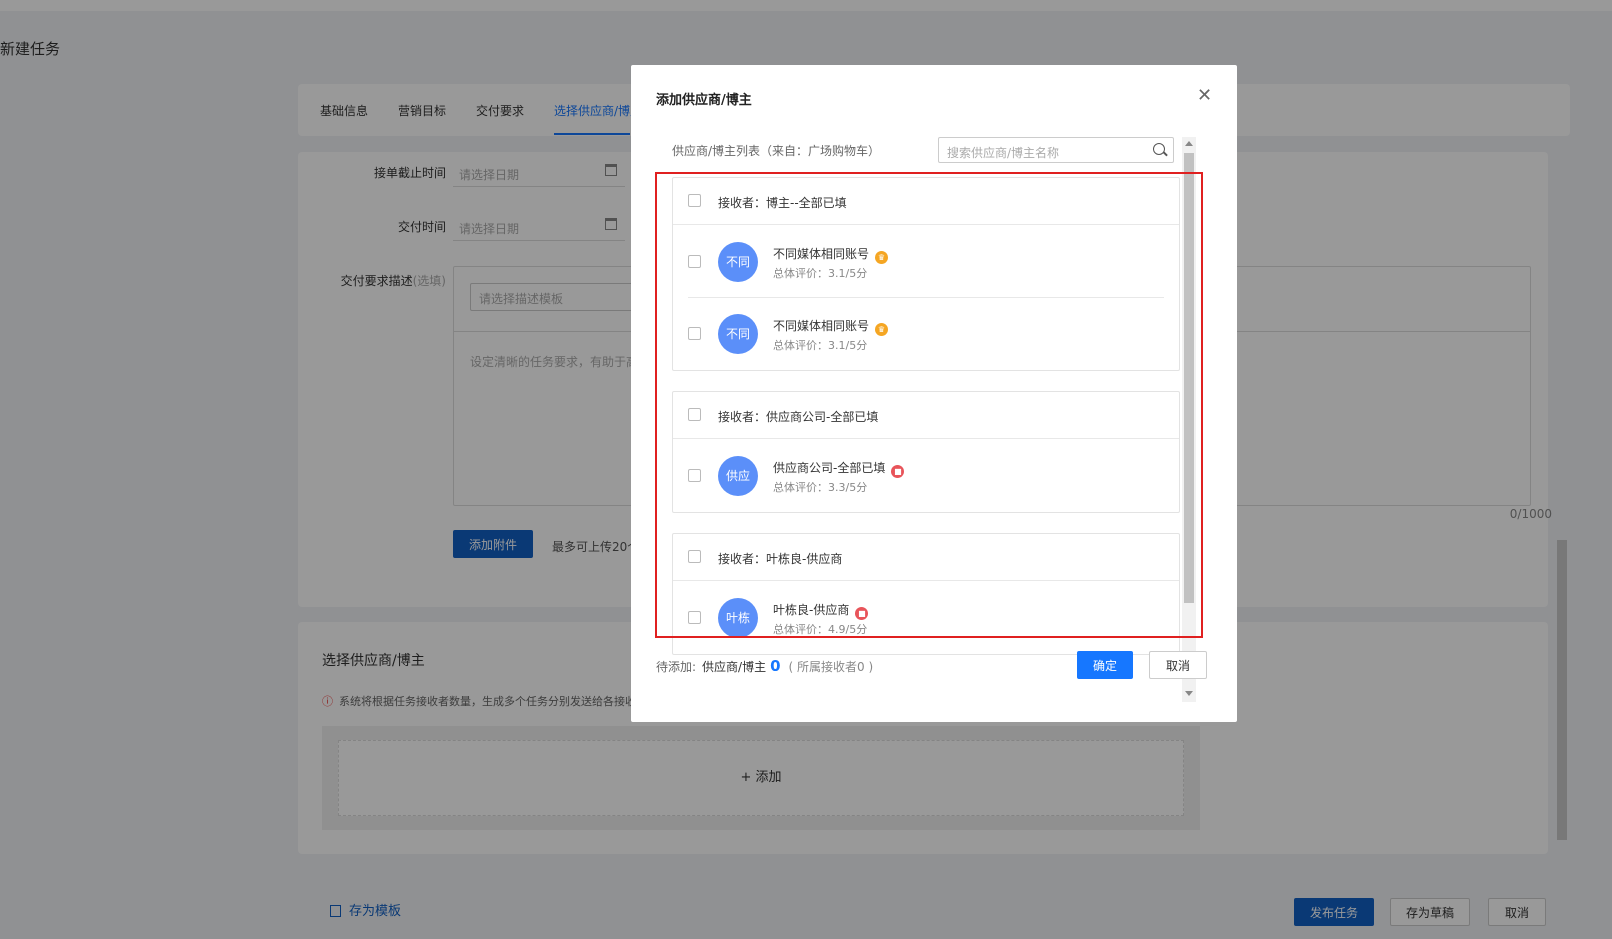 This screenshot has width=1612, height=939. What do you see at coordinates (831, 667) in the screenshot?
I see `pending-sub: ( 所属接收者0 )` at bounding box center [831, 667].